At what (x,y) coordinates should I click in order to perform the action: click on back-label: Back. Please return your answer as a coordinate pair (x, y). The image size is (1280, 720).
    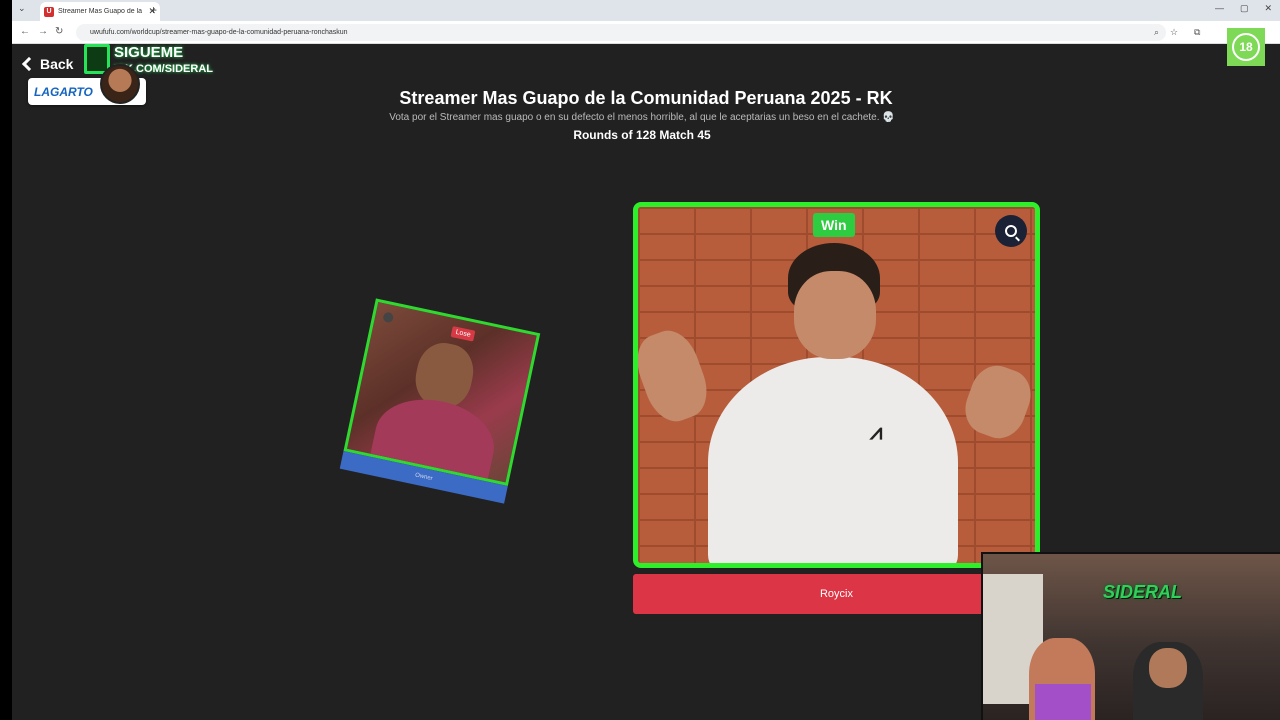
    Looking at the image, I should click on (57, 64).